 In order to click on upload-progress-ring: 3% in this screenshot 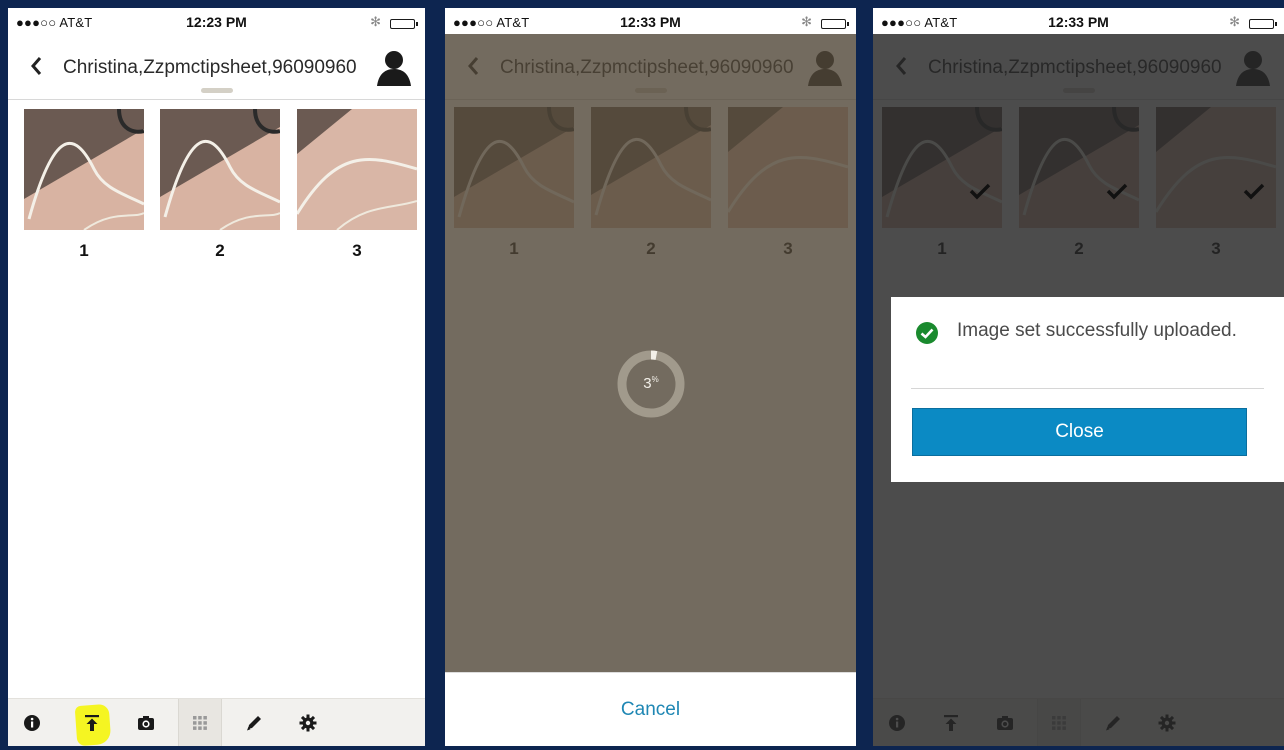, I will do `click(651, 384)`.